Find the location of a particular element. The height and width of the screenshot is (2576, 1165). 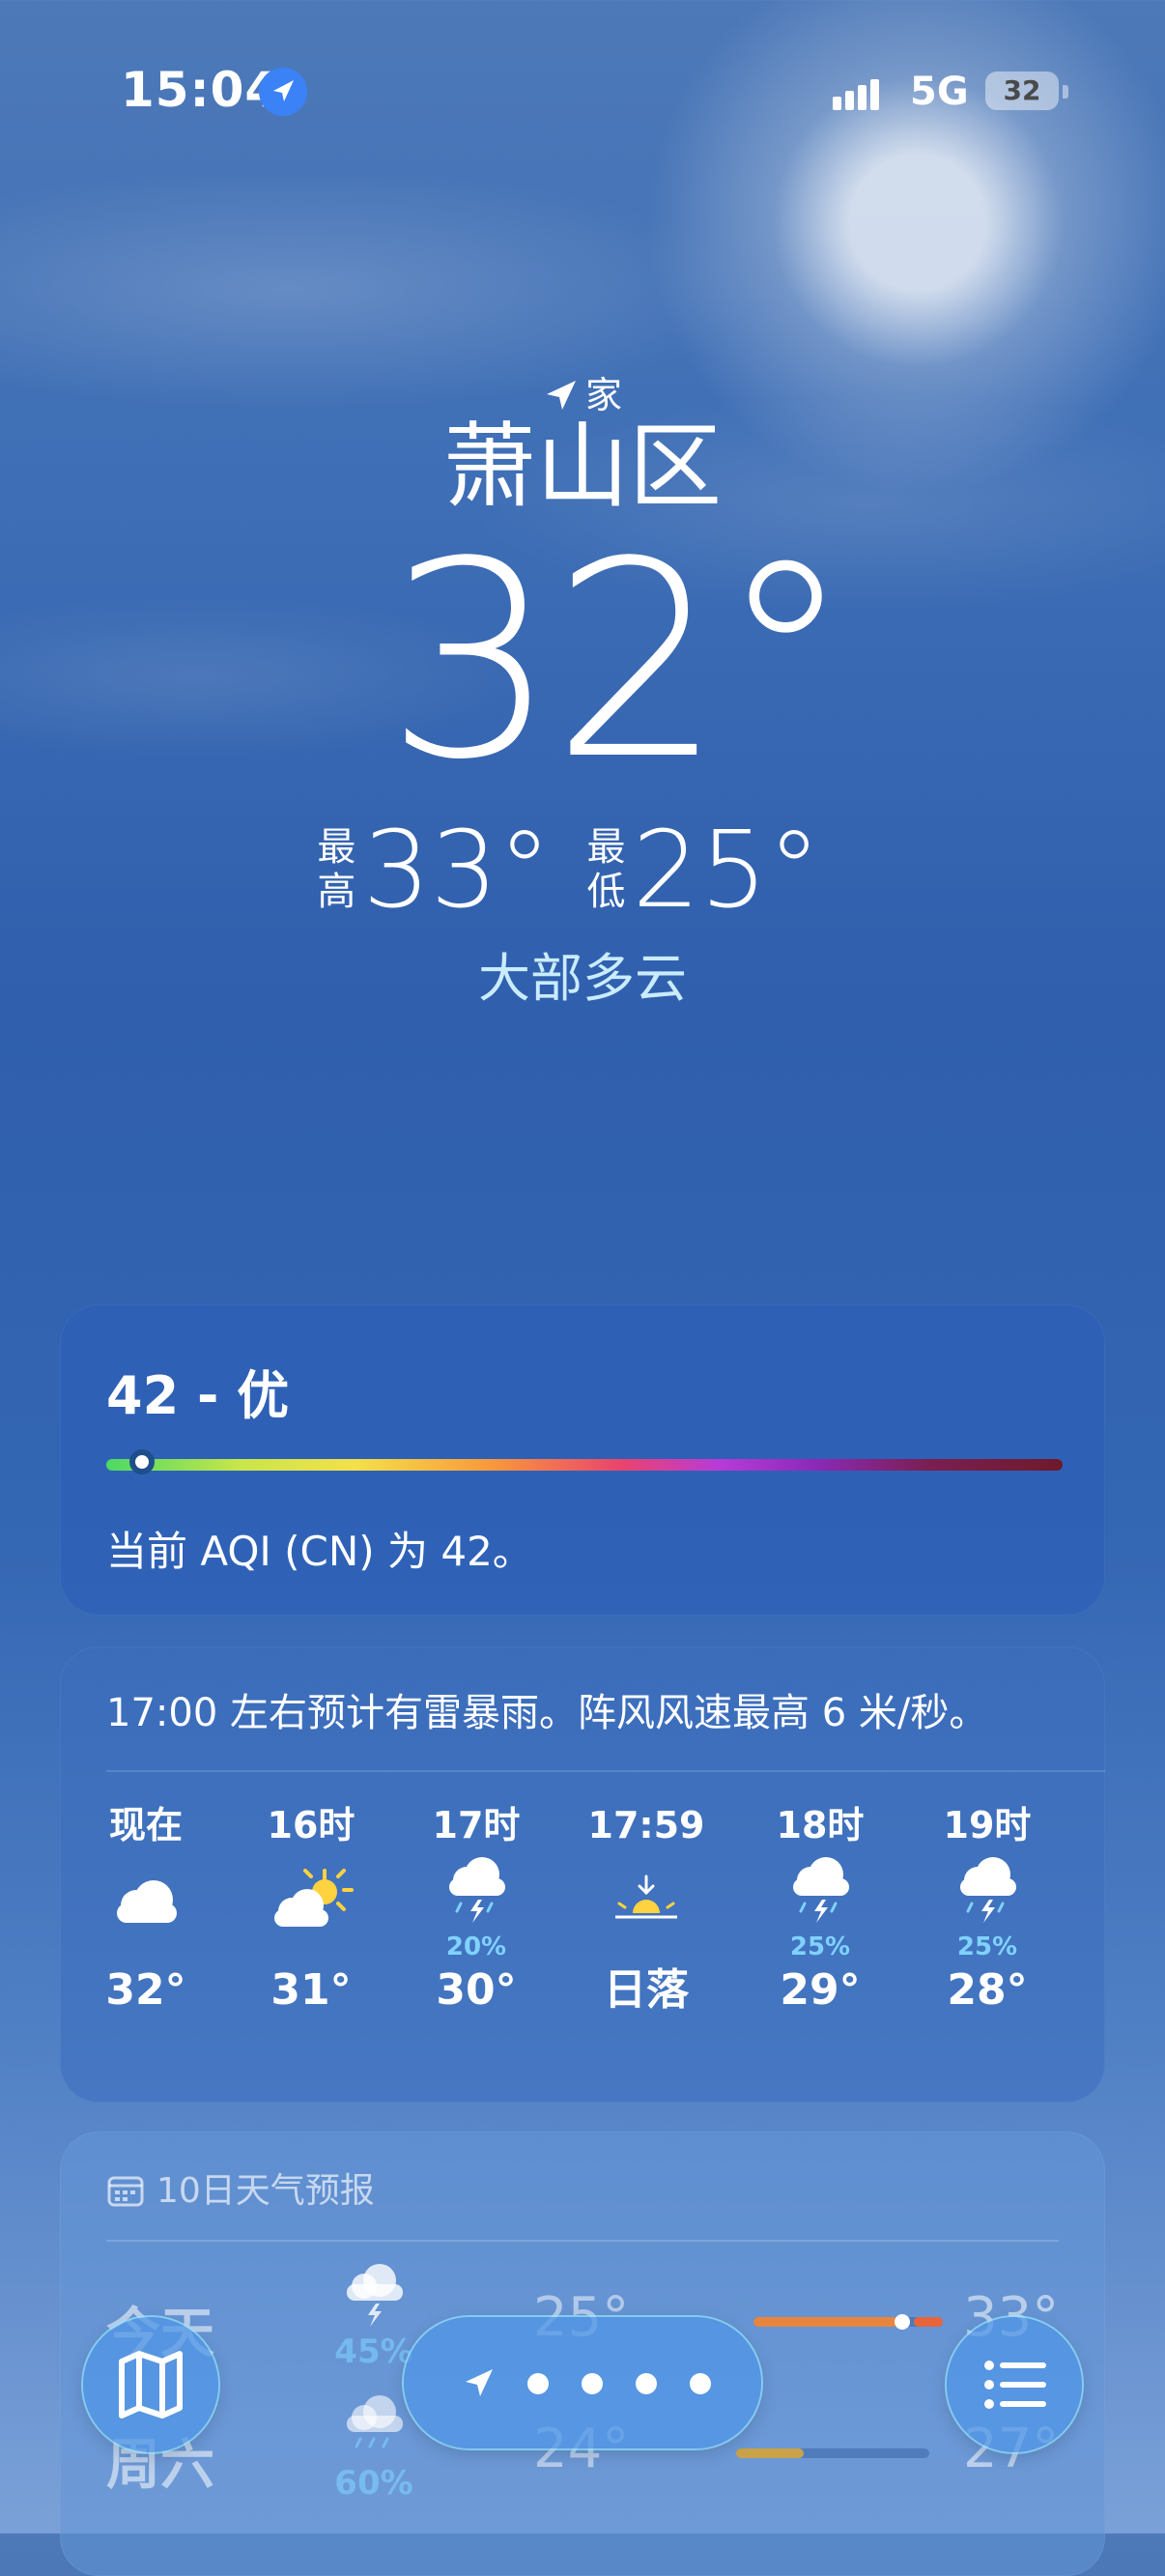

high-label: 最高 is located at coordinates (336, 870).